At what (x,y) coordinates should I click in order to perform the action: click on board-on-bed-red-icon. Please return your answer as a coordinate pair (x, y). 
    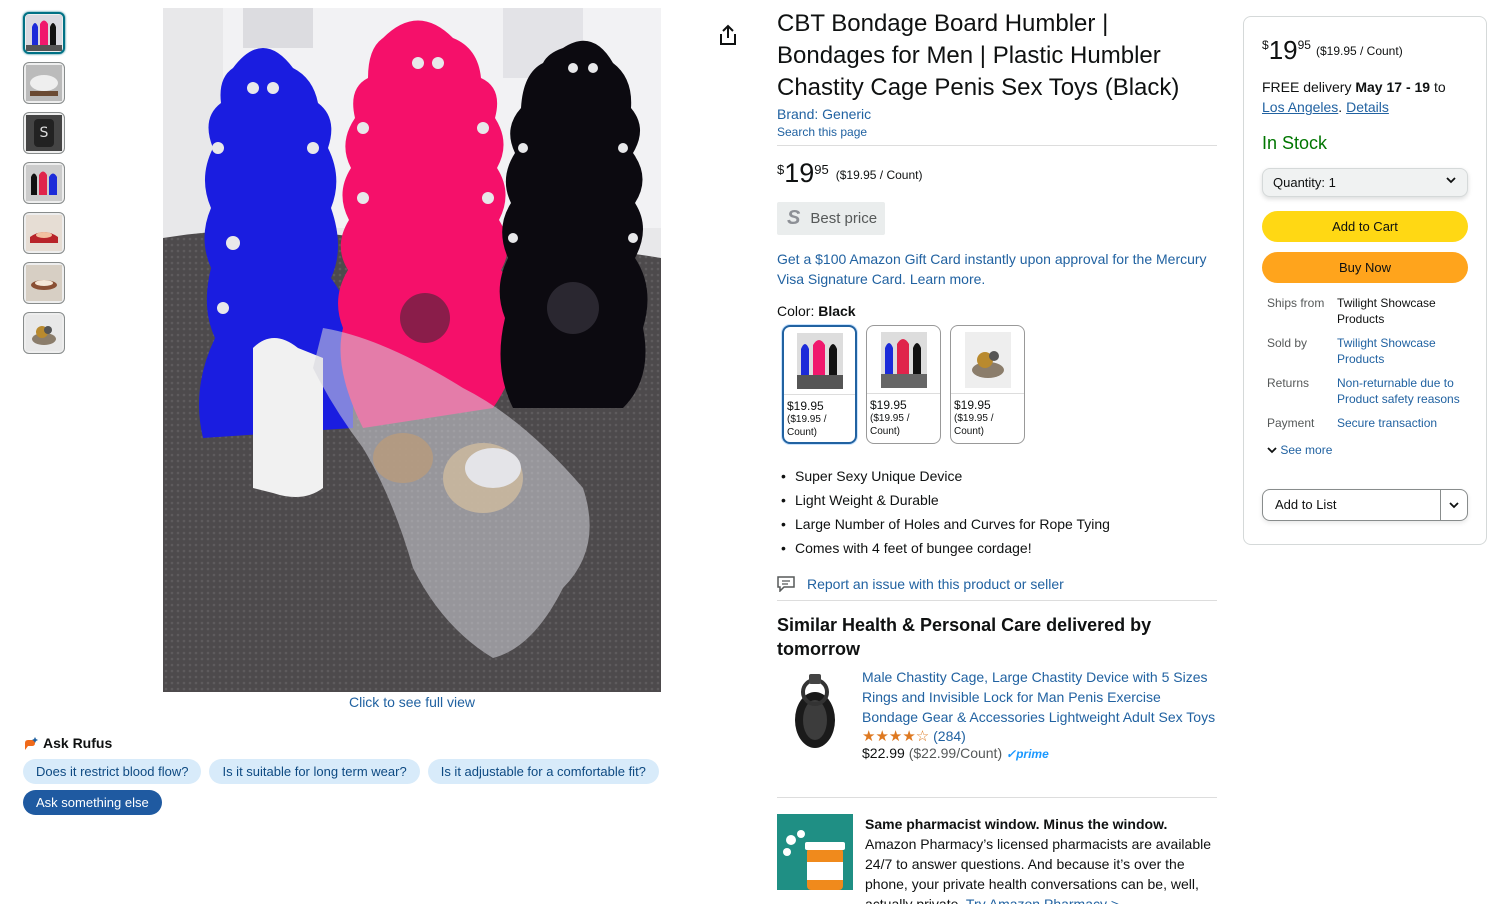
    Looking at the image, I should click on (44, 233).